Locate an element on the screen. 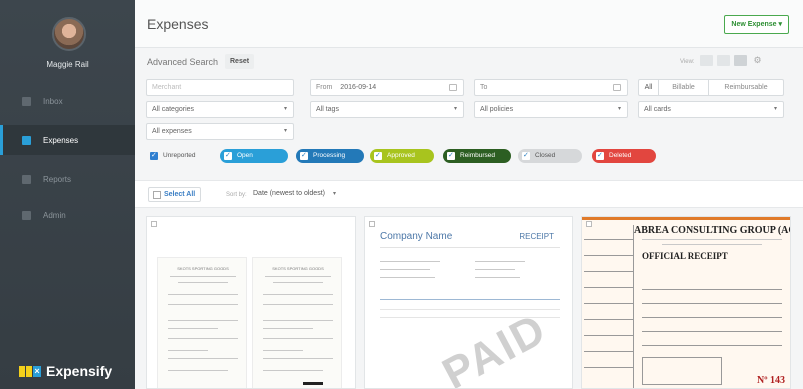 This screenshot has width=803, height=389. view-list-icon is located at coordinates (706, 60).